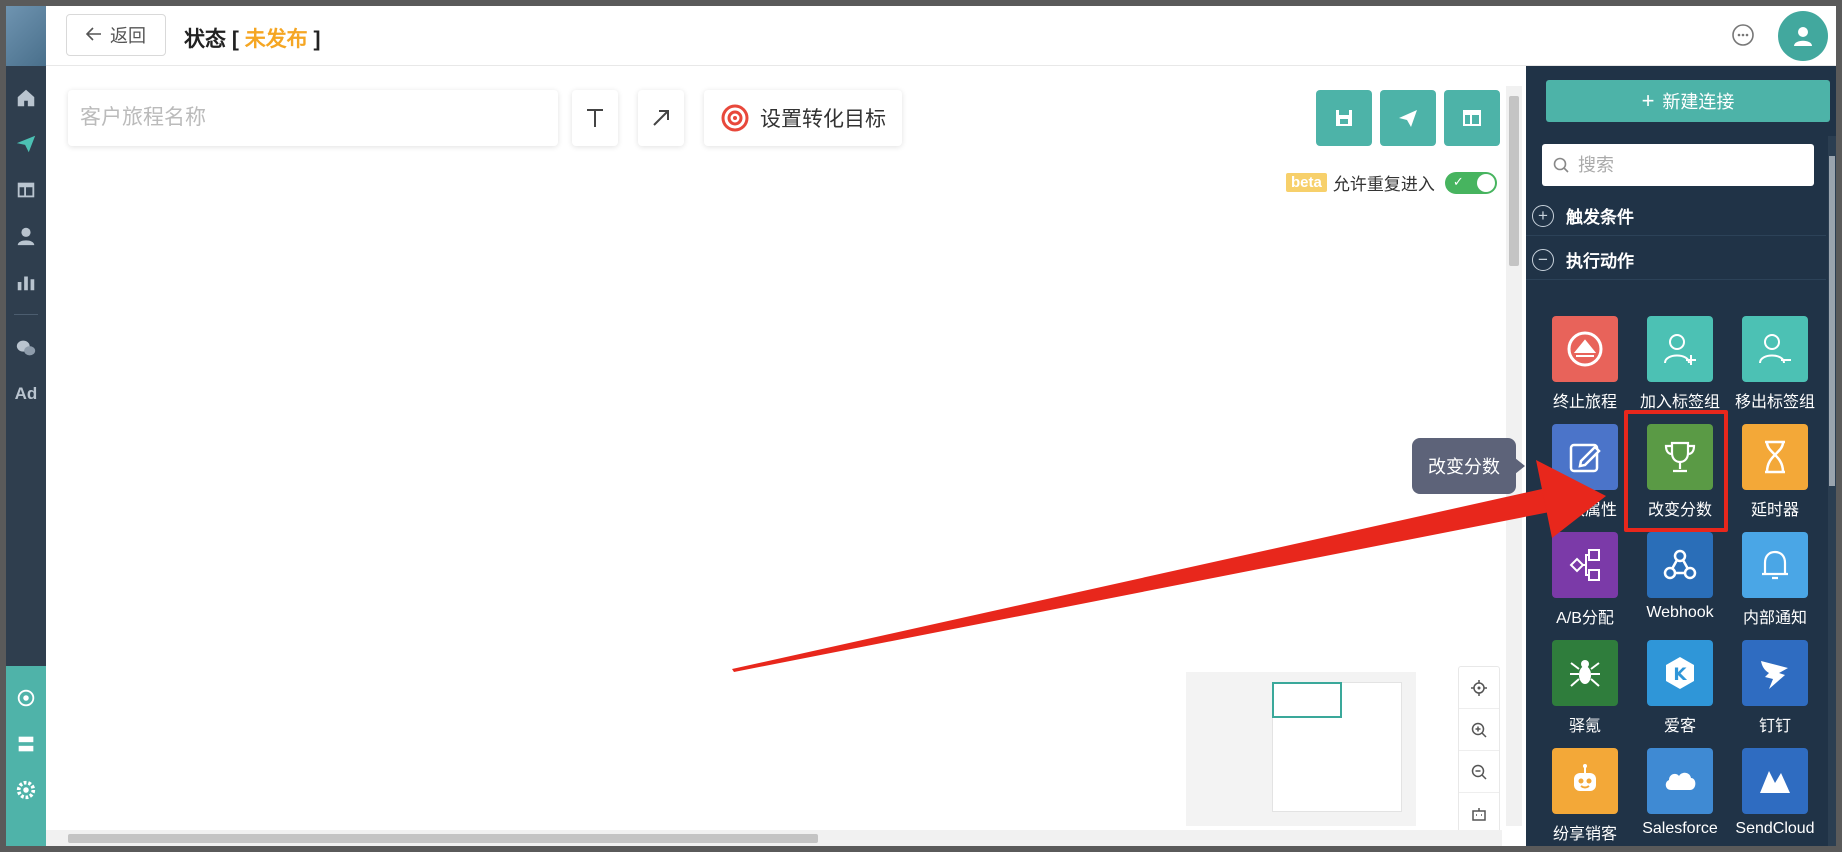  I want to click on action-yike: 驿氪, so click(1585, 690).